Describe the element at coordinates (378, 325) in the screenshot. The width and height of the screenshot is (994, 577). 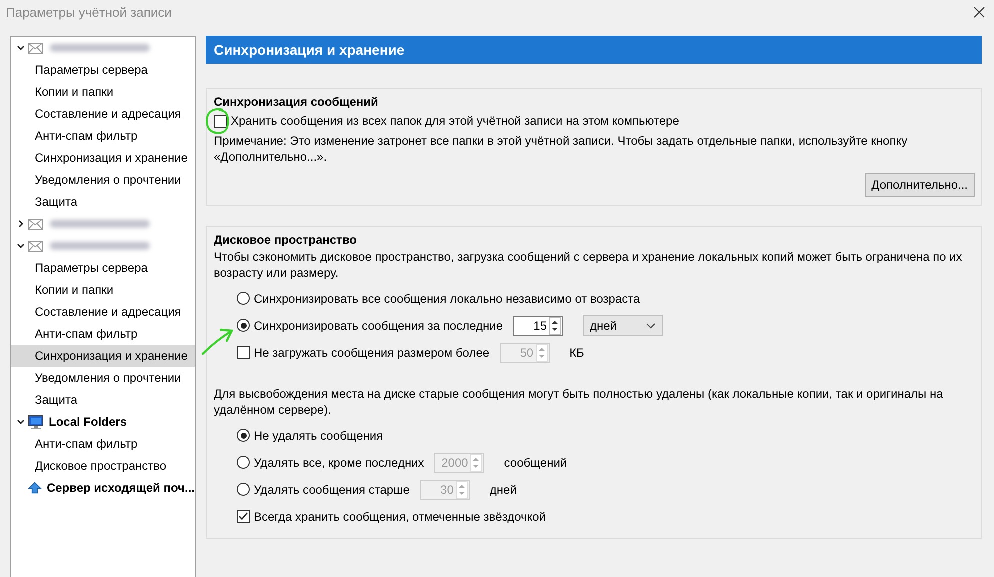
I see `option-label: Синхронизировать сообщения за последние` at that location.